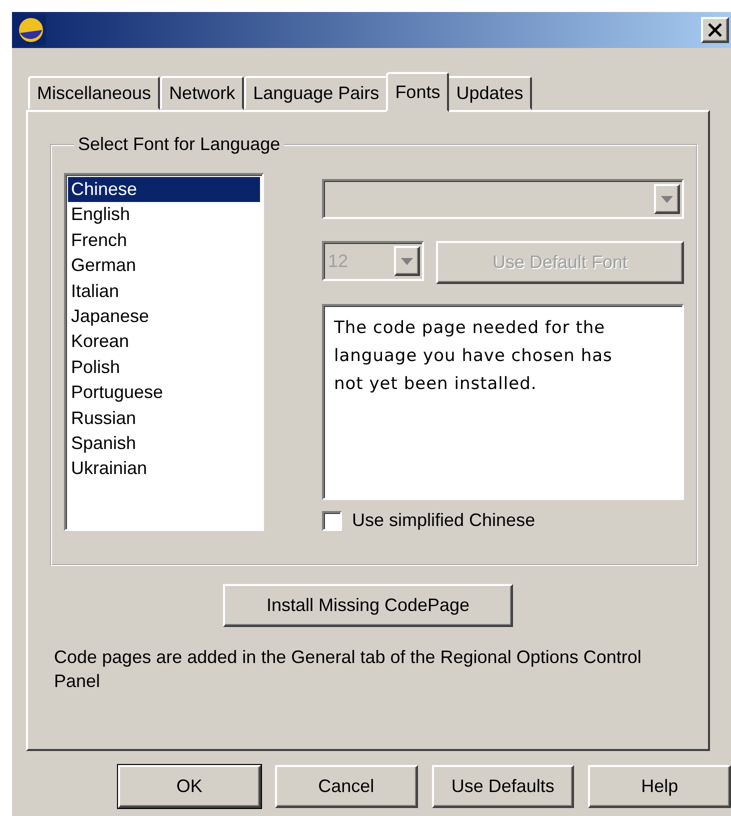  I want to click on language-item: German, so click(164, 266).